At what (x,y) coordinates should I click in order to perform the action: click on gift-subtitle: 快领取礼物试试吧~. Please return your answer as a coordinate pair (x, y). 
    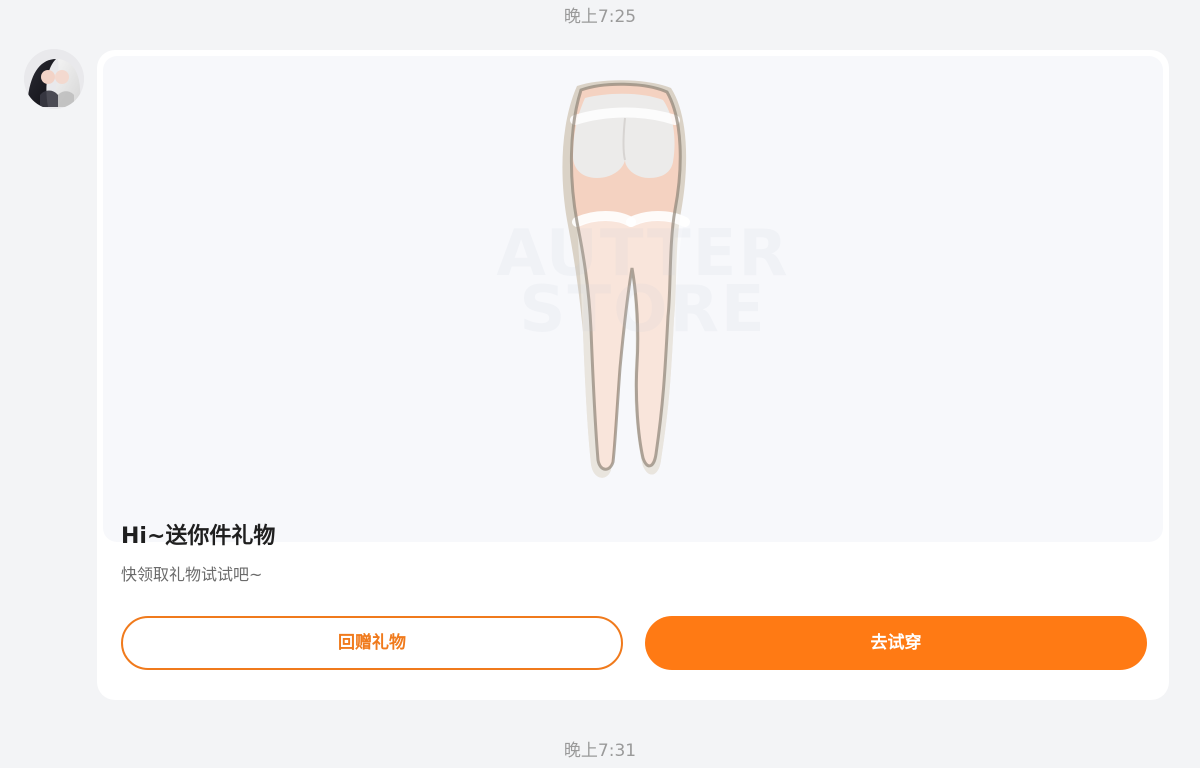
    Looking at the image, I should click on (192, 574).